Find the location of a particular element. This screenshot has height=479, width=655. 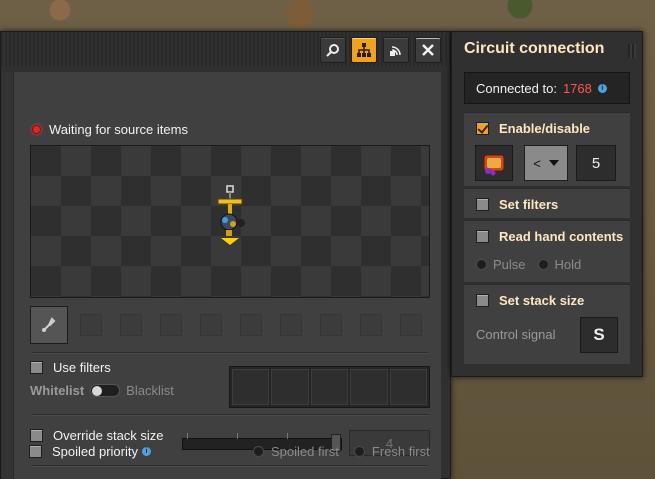

control-signal-label: Control signal is located at coordinates (516, 334).